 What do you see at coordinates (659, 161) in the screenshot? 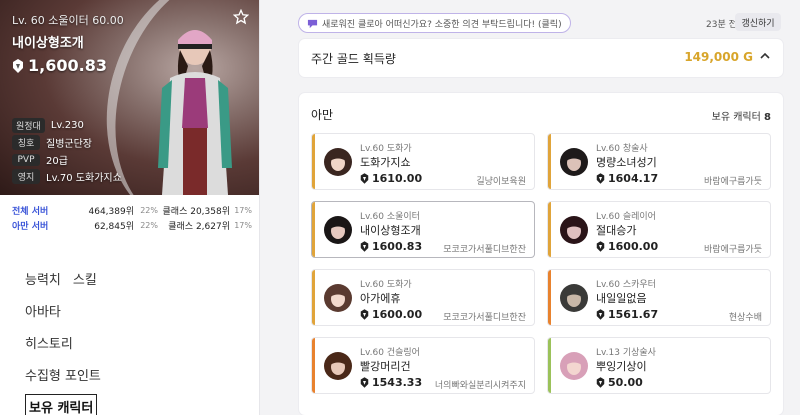
I see `character-card: Lv.60 창술사 명량소녀성기 1604.17 바람에구름가듯` at bounding box center [659, 161].